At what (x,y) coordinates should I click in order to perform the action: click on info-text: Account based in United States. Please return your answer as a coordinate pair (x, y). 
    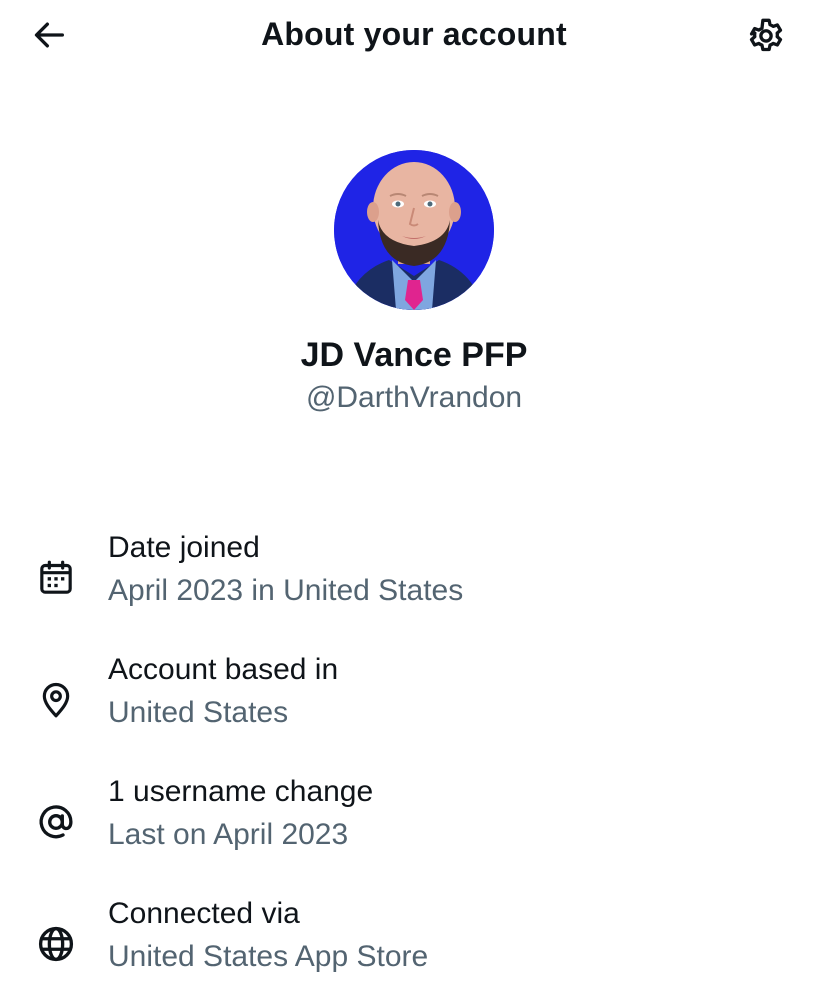
    Looking at the image, I should click on (458, 691).